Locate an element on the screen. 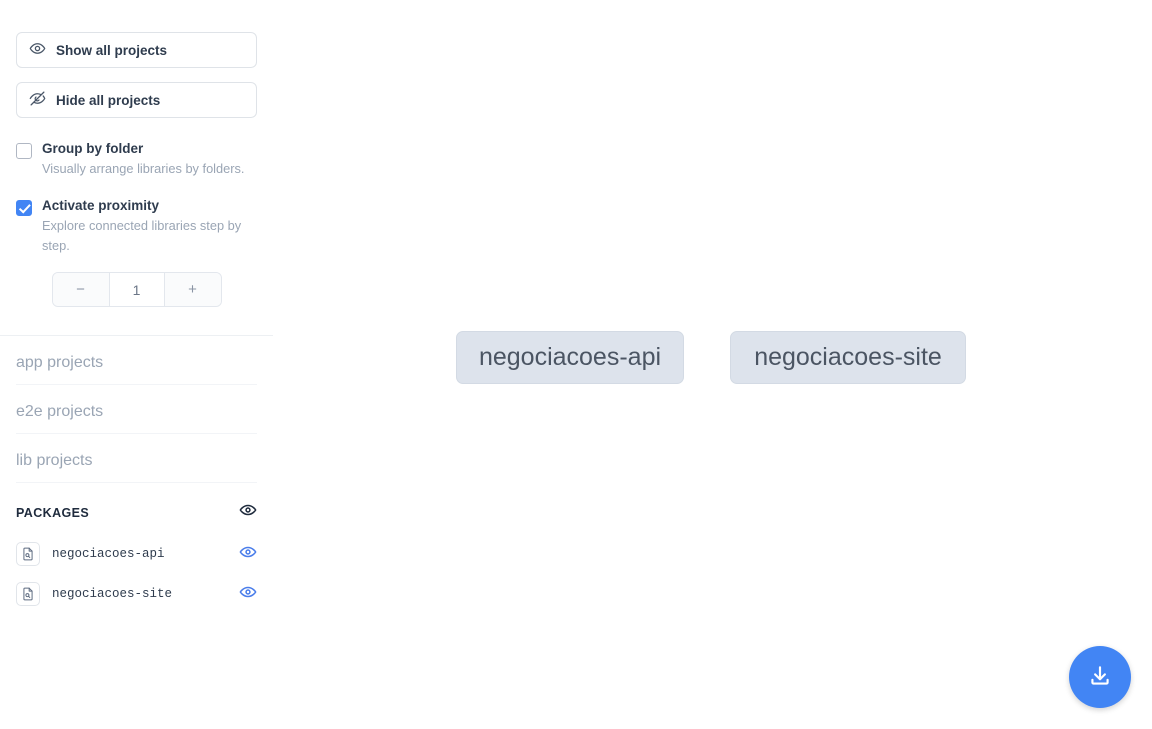  eye-icon is located at coordinates (37, 50).